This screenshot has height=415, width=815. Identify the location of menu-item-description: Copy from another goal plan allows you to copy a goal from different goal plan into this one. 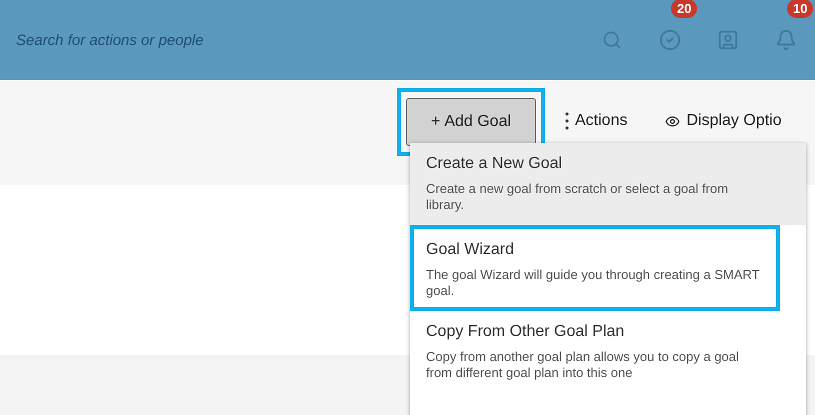
(583, 365).